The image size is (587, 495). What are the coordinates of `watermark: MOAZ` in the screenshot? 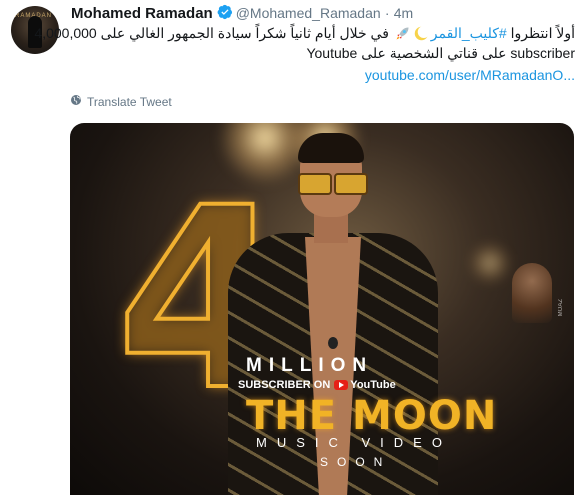 It's located at (561, 308).